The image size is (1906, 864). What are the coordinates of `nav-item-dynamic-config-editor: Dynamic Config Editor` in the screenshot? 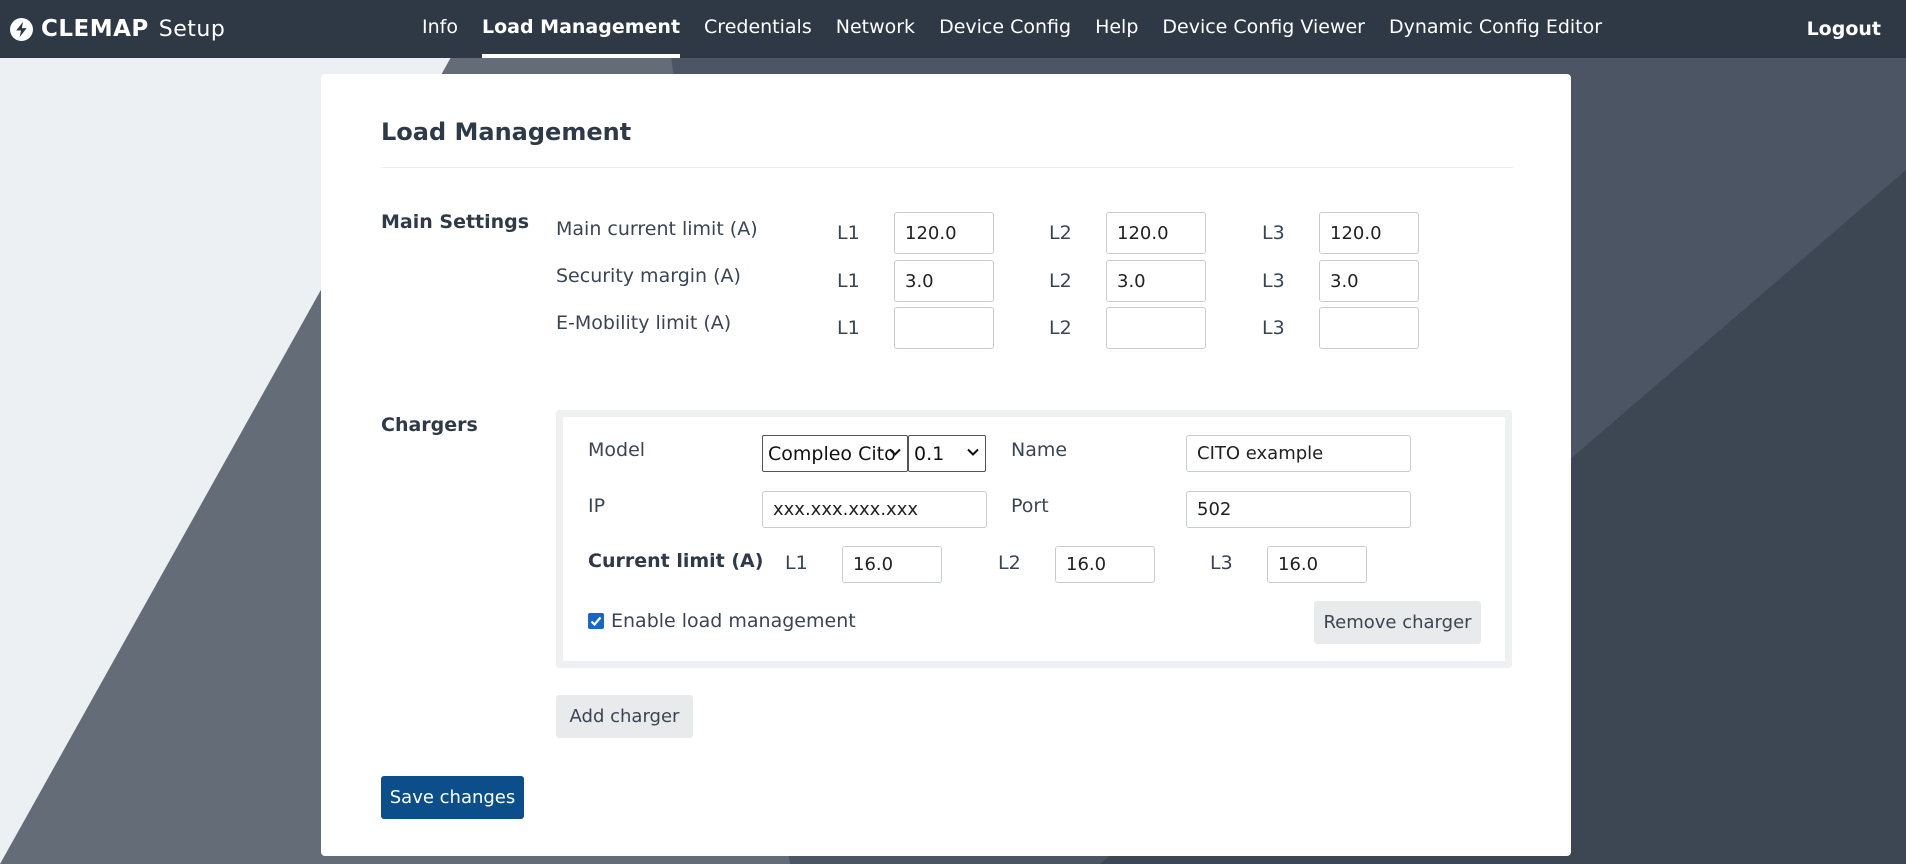 It's located at (1495, 29).